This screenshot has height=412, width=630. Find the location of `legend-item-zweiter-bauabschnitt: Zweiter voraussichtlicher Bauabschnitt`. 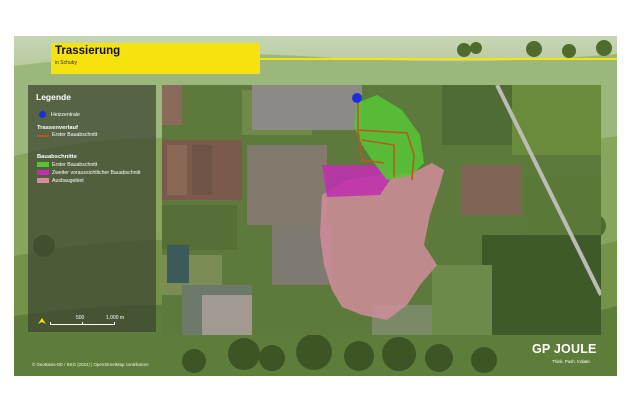

legend-item-zweiter-bauabschnitt: Zweiter voraussichtlicher Bauabschnitt is located at coordinates (96, 173).